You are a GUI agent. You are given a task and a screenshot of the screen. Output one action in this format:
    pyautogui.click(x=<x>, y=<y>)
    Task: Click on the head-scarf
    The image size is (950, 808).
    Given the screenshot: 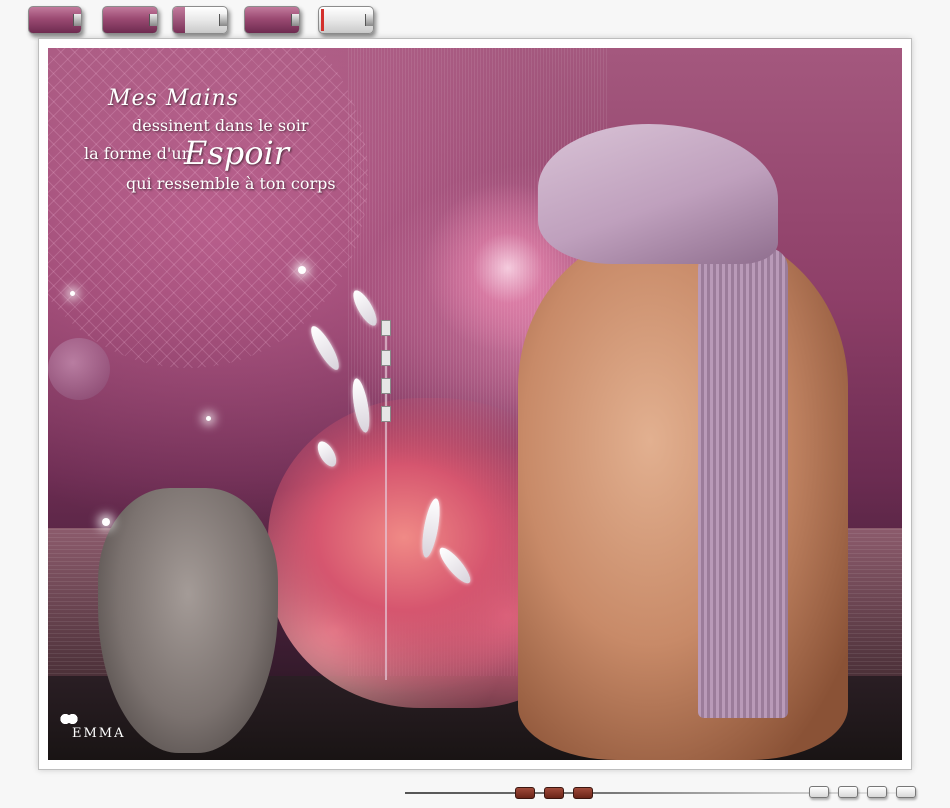 What is the action you would take?
    pyautogui.click(x=658, y=194)
    